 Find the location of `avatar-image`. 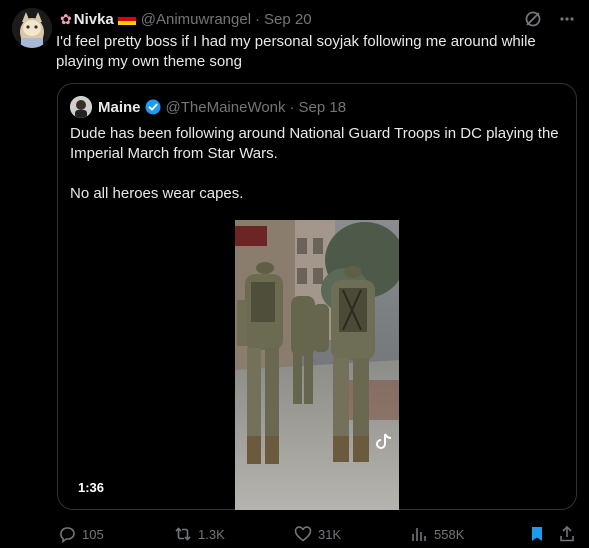

avatar-image is located at coordinates (32, 28).